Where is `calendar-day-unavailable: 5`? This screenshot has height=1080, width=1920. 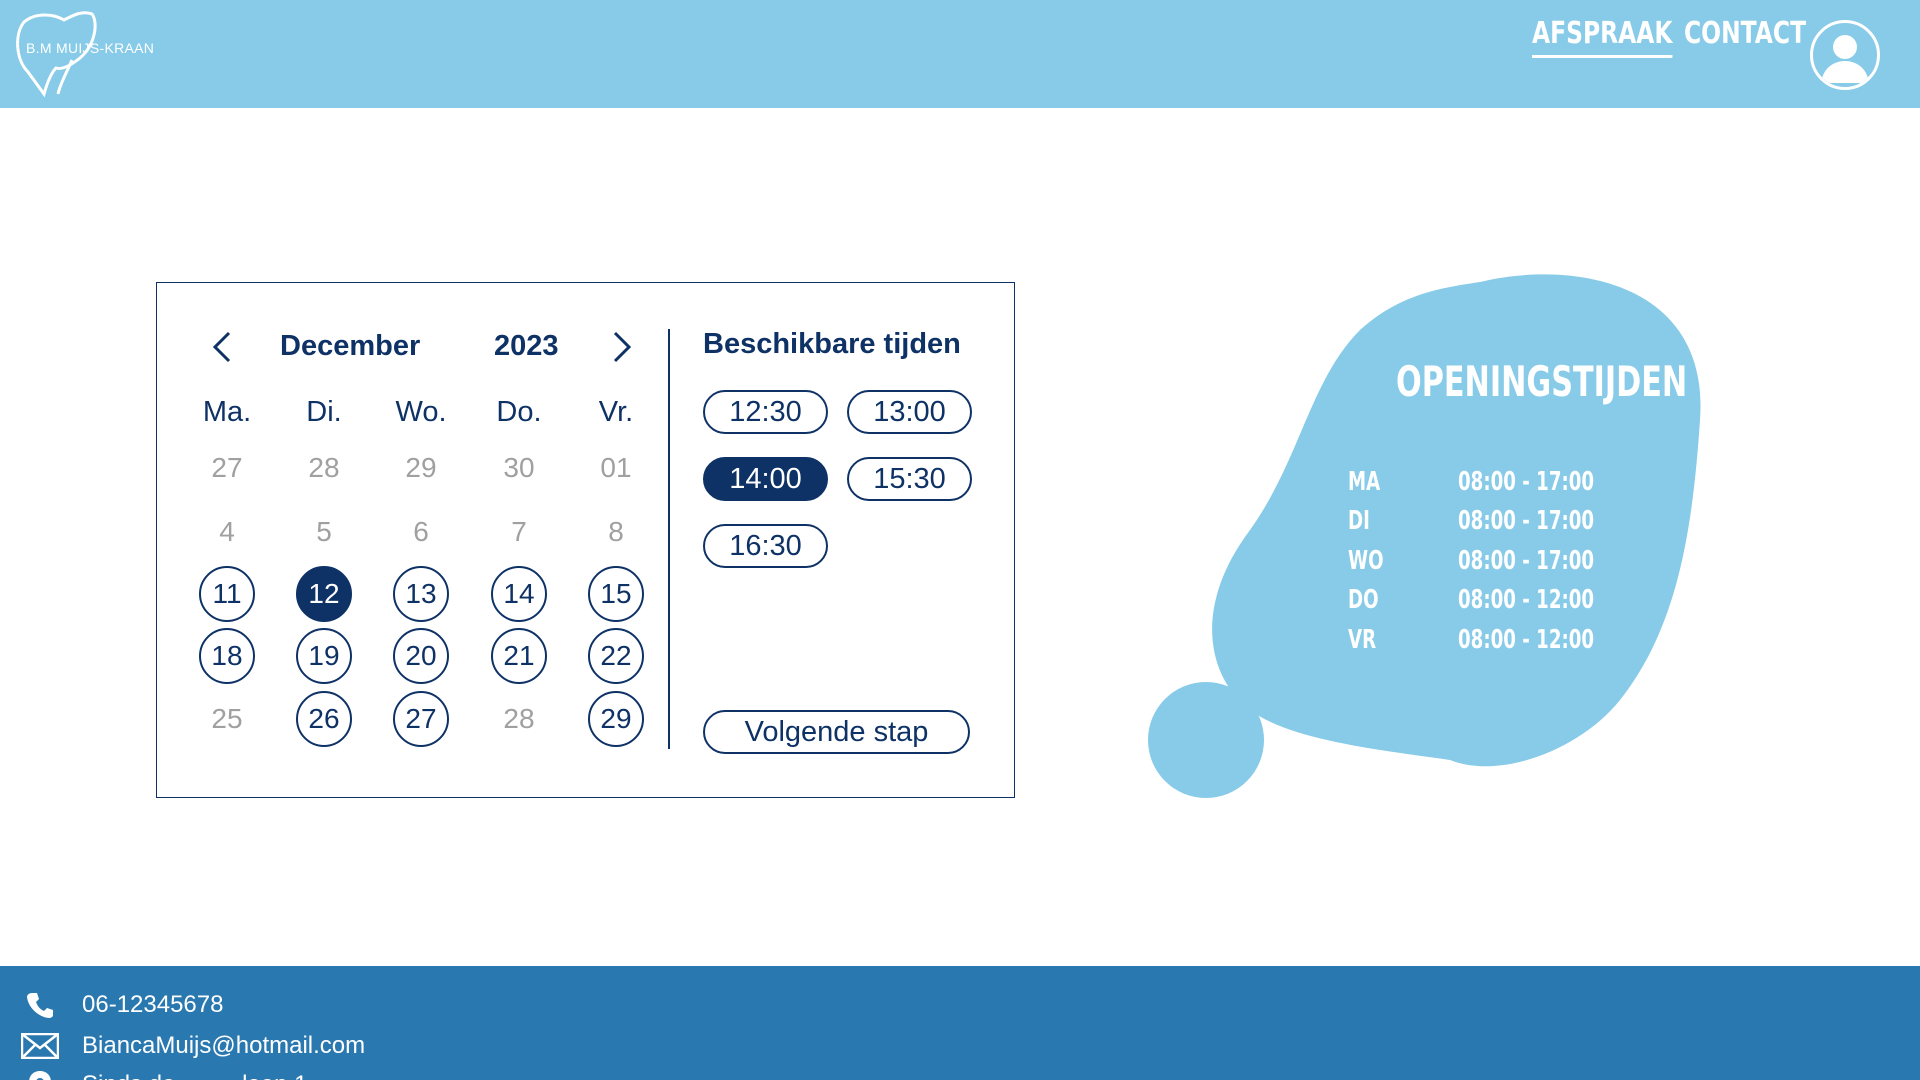 calendar-day-unavailable: 5 is located at coordinates (324, 531).